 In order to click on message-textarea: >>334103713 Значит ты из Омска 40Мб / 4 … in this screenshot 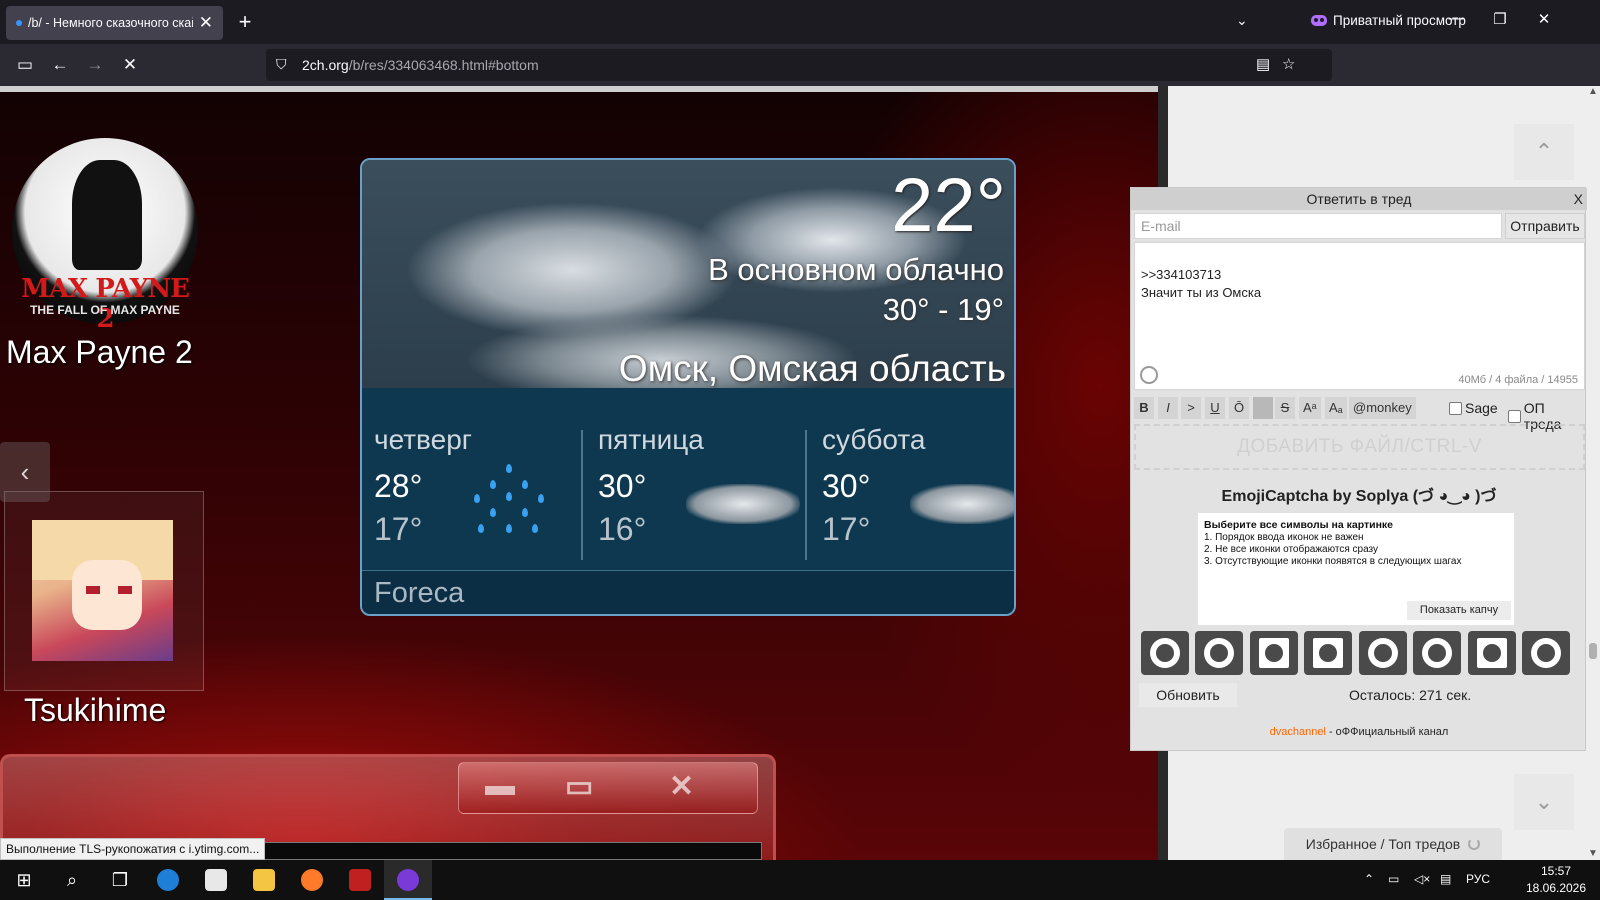, I will do `click(1359, 316)`.